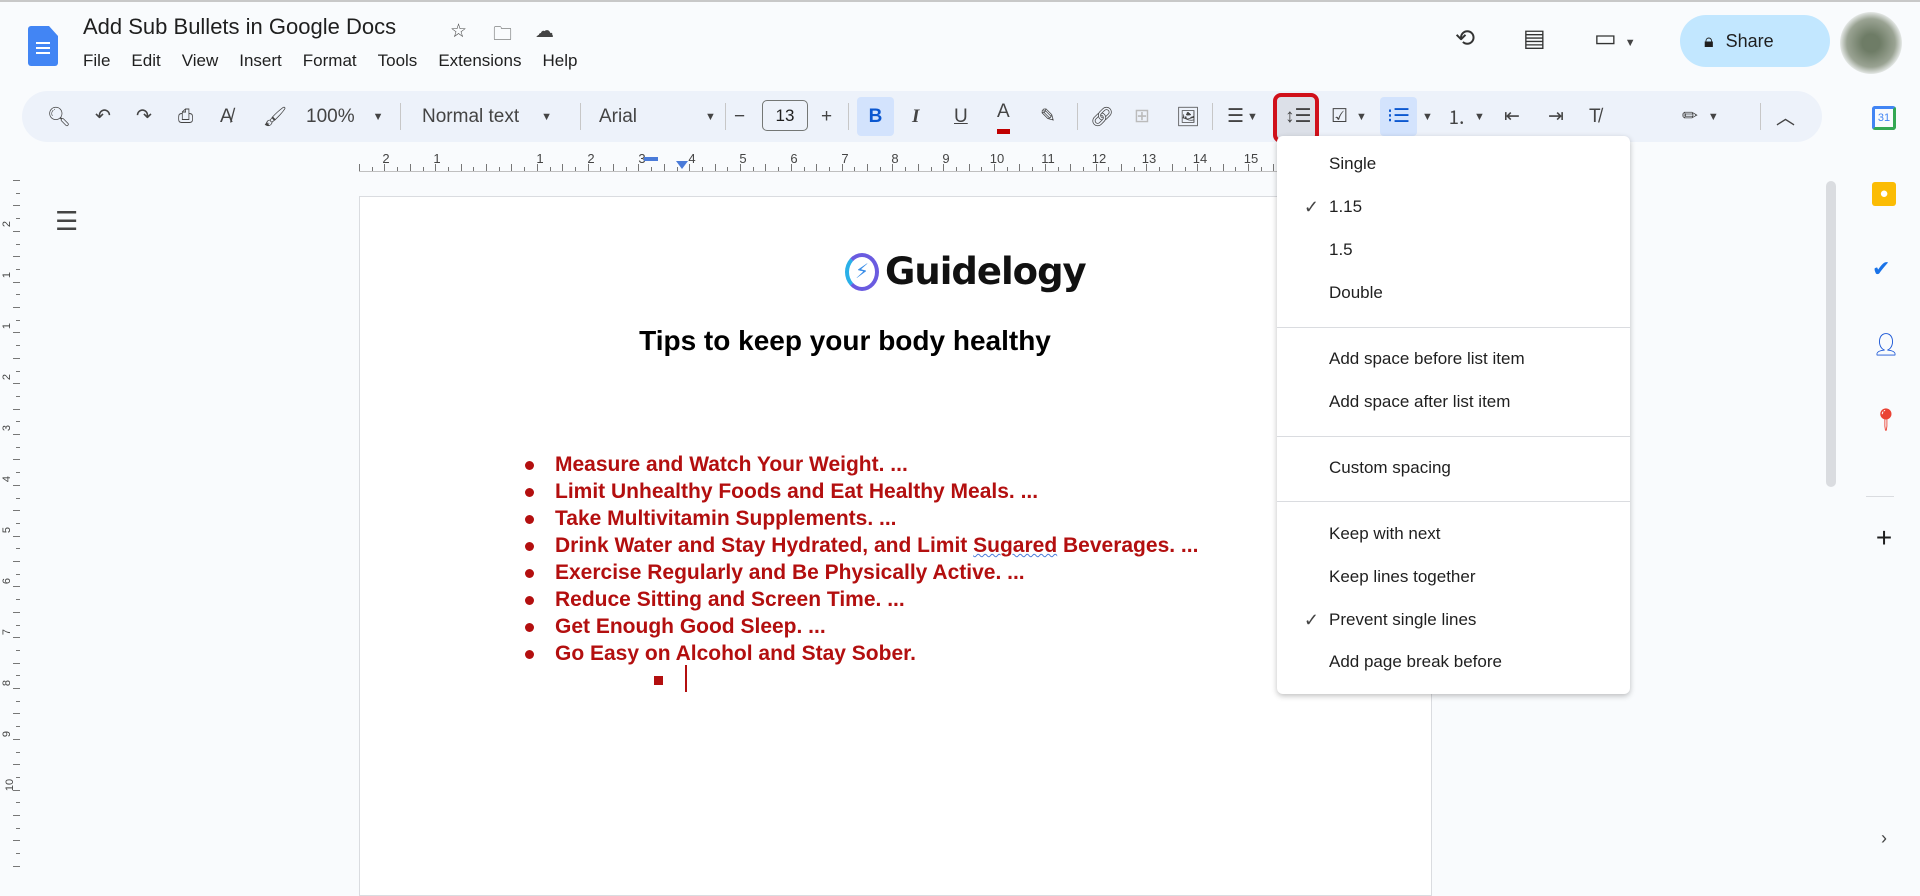 Image resolution: width=1920 pixels, height=896 pixels. What do you see at coordinates (260, 61) in the screenshot?
I see `menu-insert: Insert` at bounding box center [260, 61].